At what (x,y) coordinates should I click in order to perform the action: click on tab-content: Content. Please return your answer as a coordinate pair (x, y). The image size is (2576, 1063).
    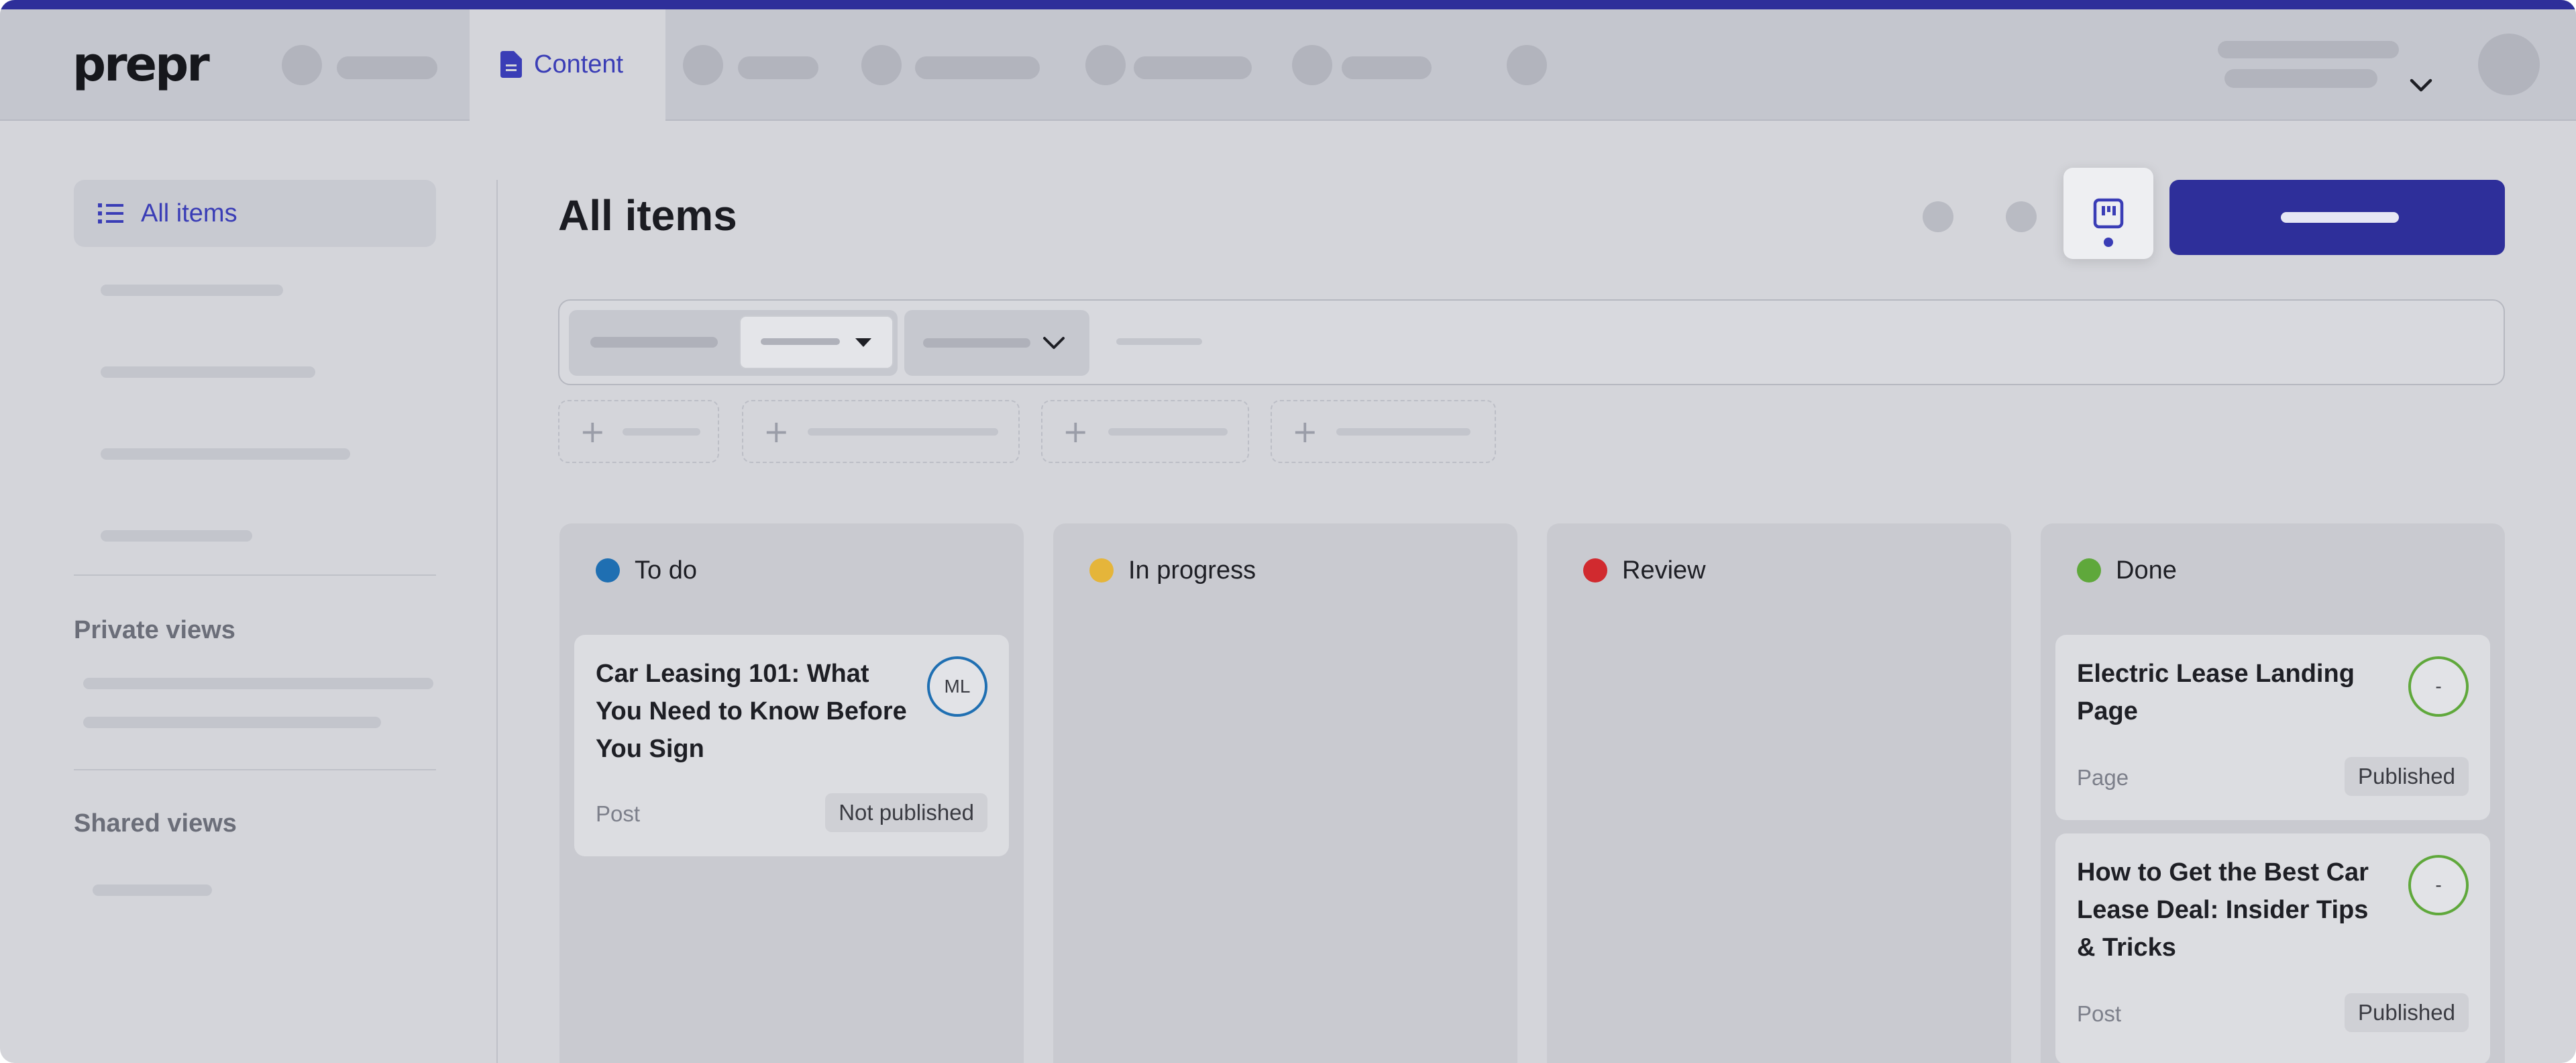
    Looking at the image, I should click on (567, 65).